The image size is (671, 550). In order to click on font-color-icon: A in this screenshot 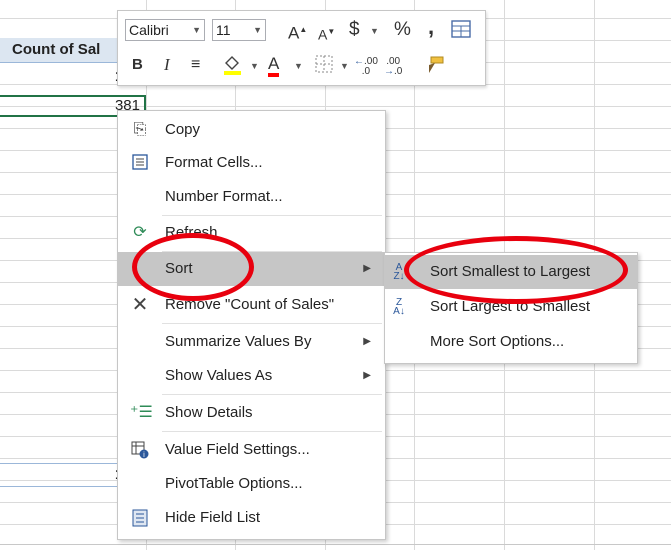, I will do `click(274, 66)`.